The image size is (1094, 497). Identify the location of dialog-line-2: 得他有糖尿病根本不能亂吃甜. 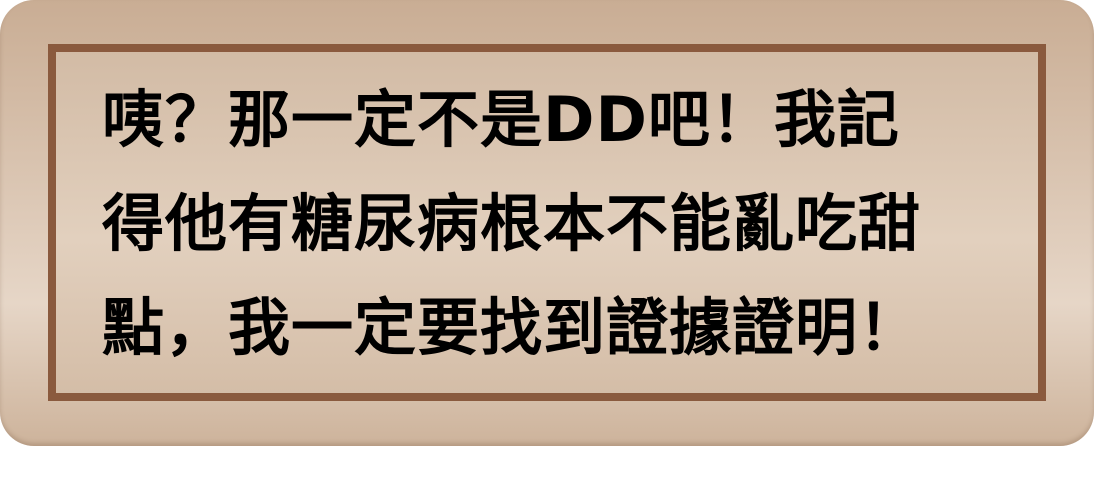
(512, 223).